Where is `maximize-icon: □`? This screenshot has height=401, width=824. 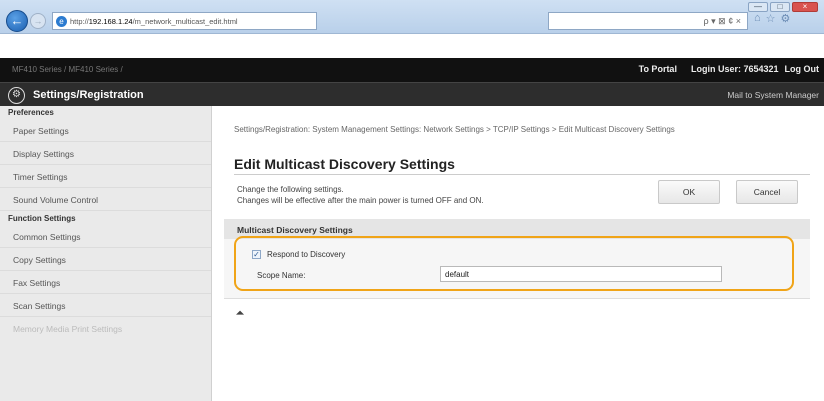
maximize-icon: □ is located at coordinates (780, 7).